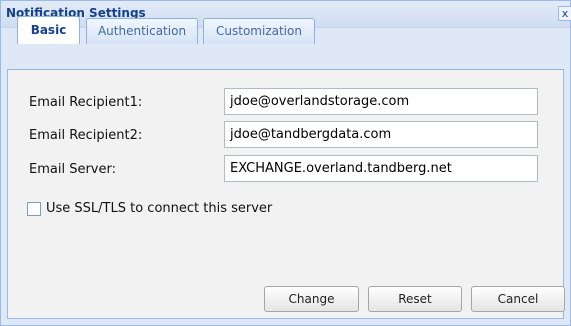  Describe the element at coordinates (86, 102) in the screenshot. I see `email-recipient1-label: Email Recipient1:` at that location.